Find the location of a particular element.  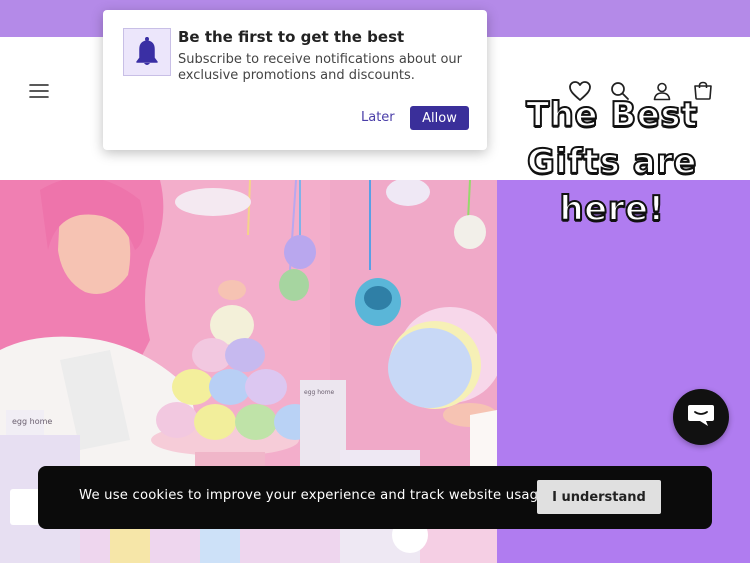

hero-heading: The Best Gifts are here! is located at coordinates (612, 162).